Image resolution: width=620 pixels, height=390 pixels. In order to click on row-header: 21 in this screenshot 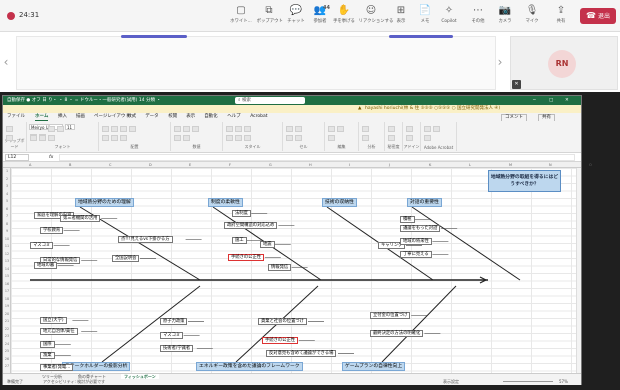, I will do `click(7, 321)`.